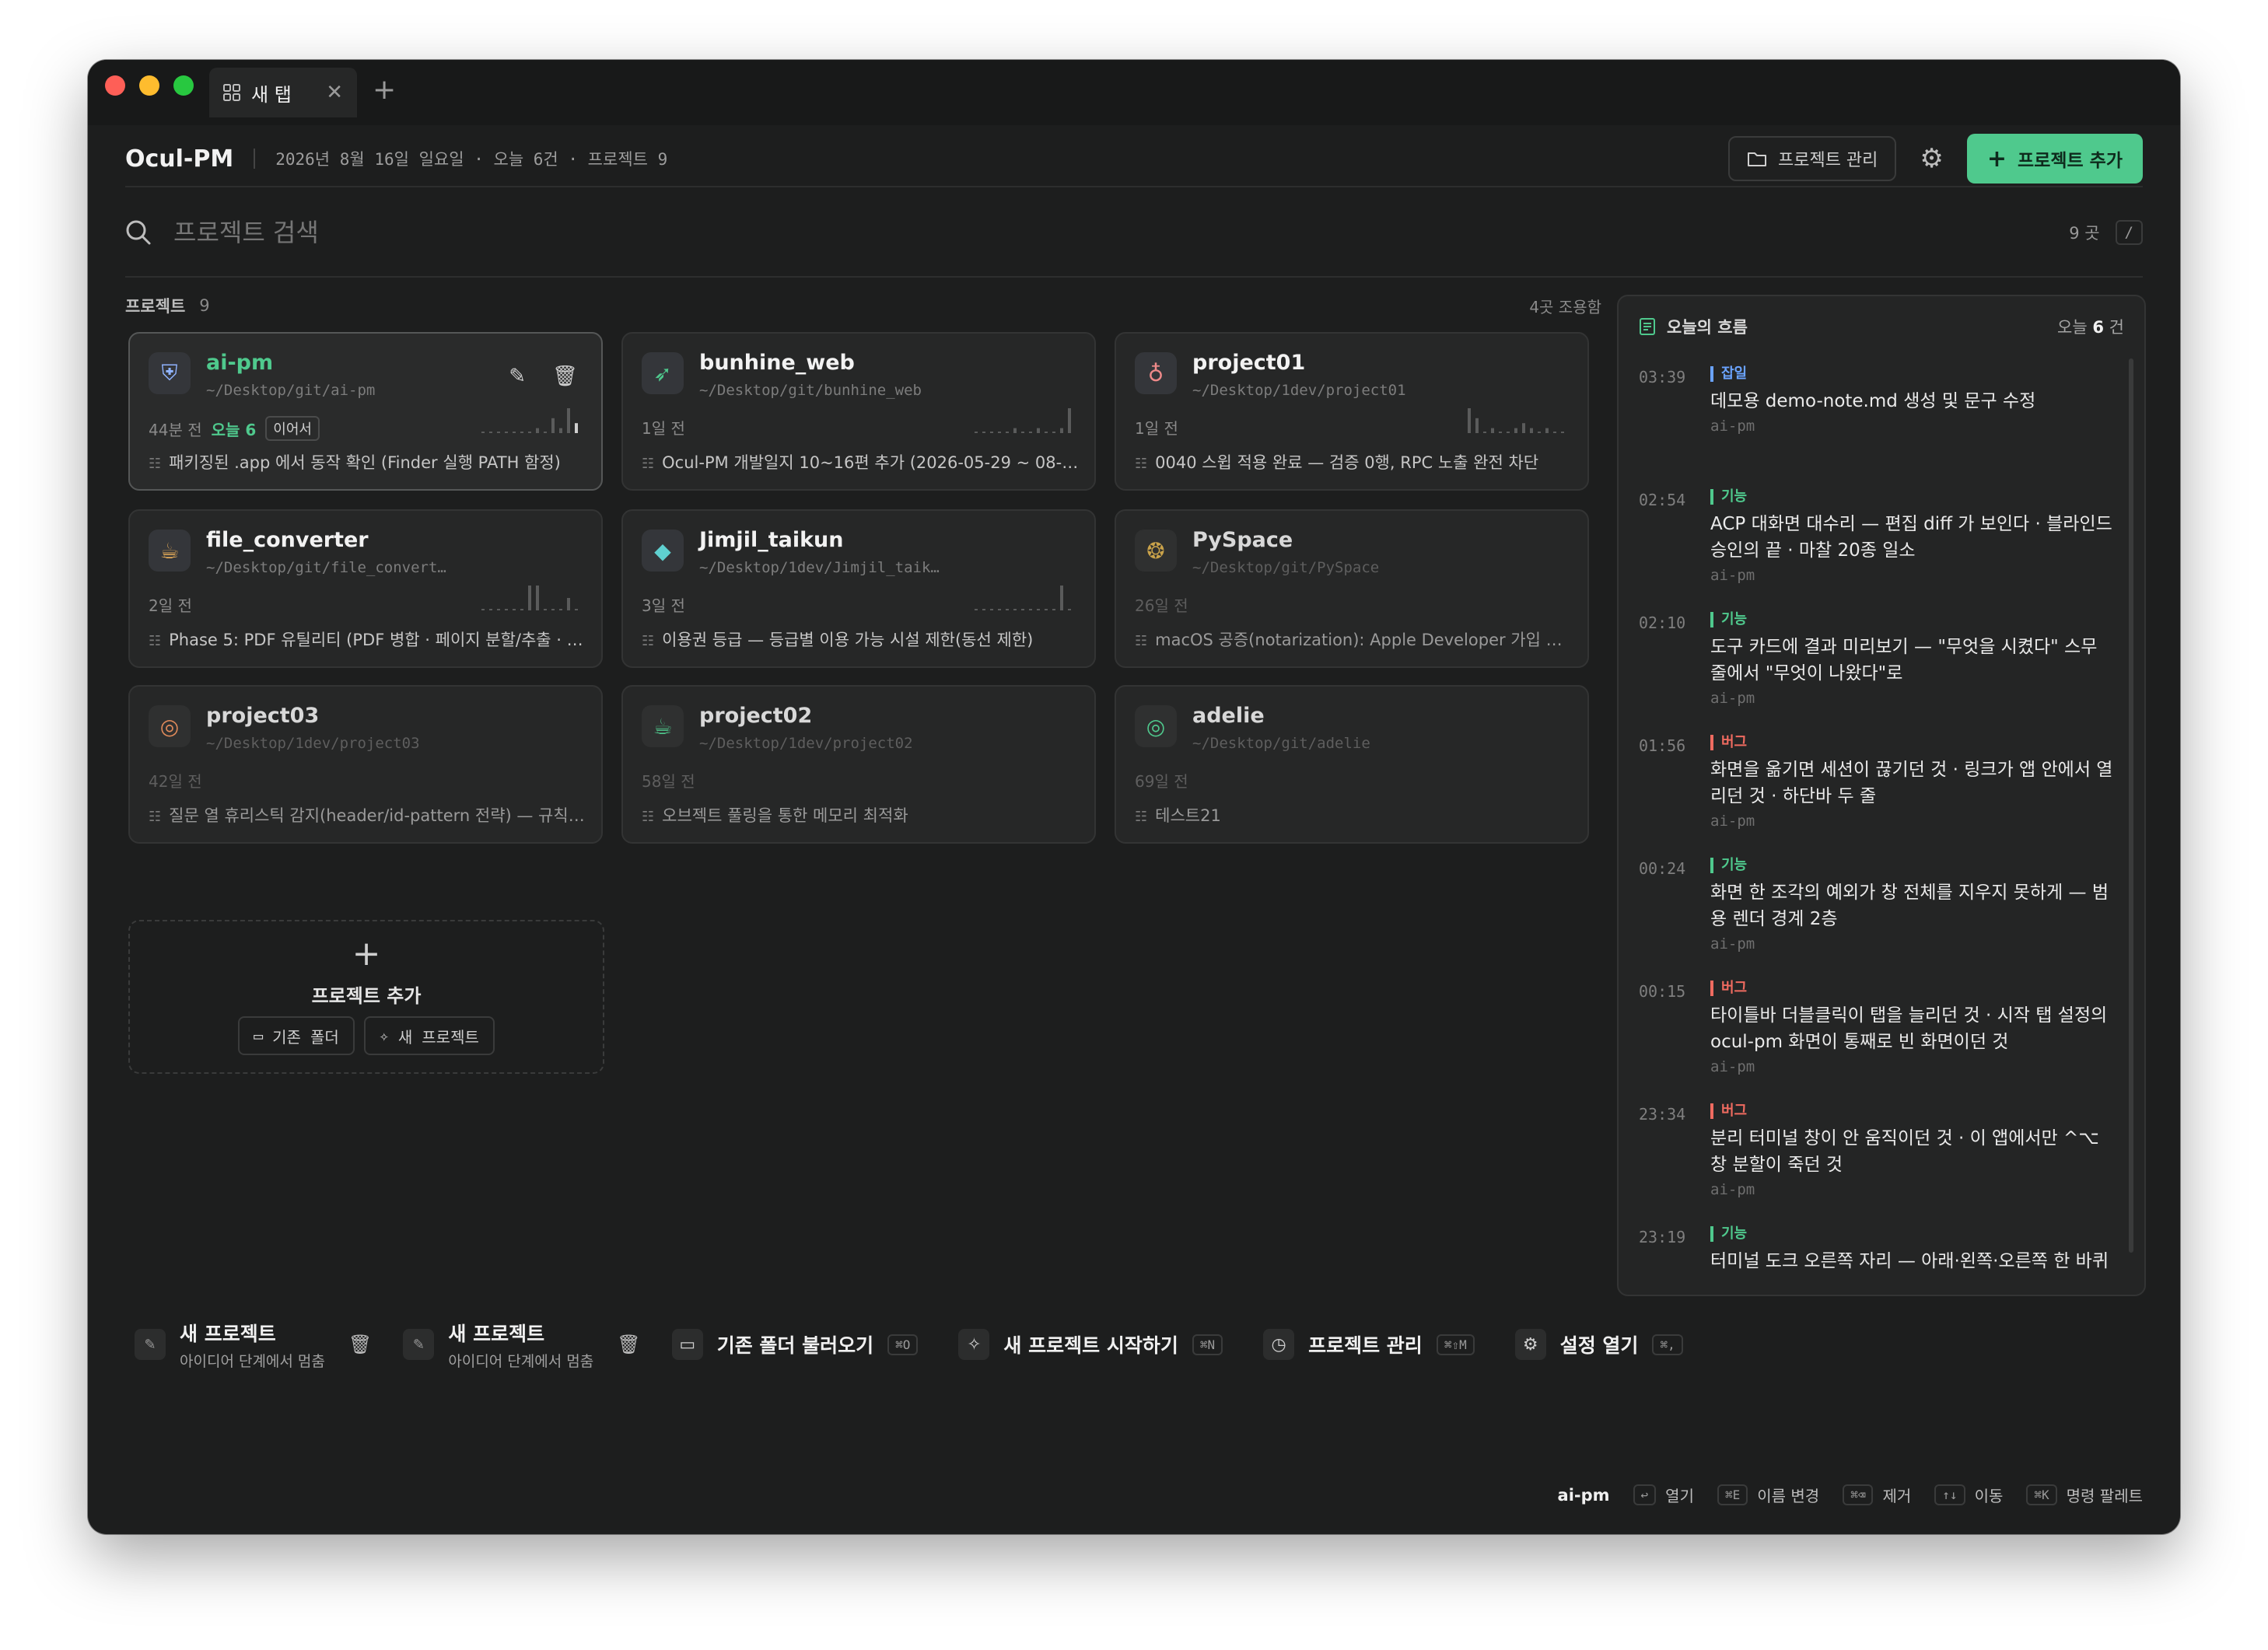 This screenshot has height=1650, width=2268. What do you see at coordinates (184, 85) in the screenshot?
I see `zoom-window-button` at bounding box center [184, 85].